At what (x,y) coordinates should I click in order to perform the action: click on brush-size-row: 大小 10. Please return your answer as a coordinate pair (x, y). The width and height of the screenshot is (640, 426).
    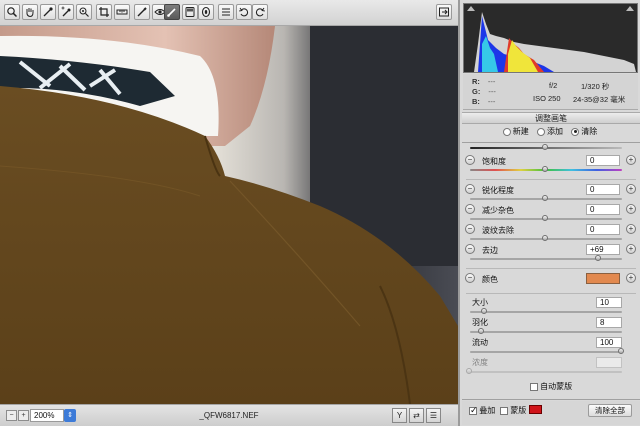
    Looking at the image, I should click on (551, 307).